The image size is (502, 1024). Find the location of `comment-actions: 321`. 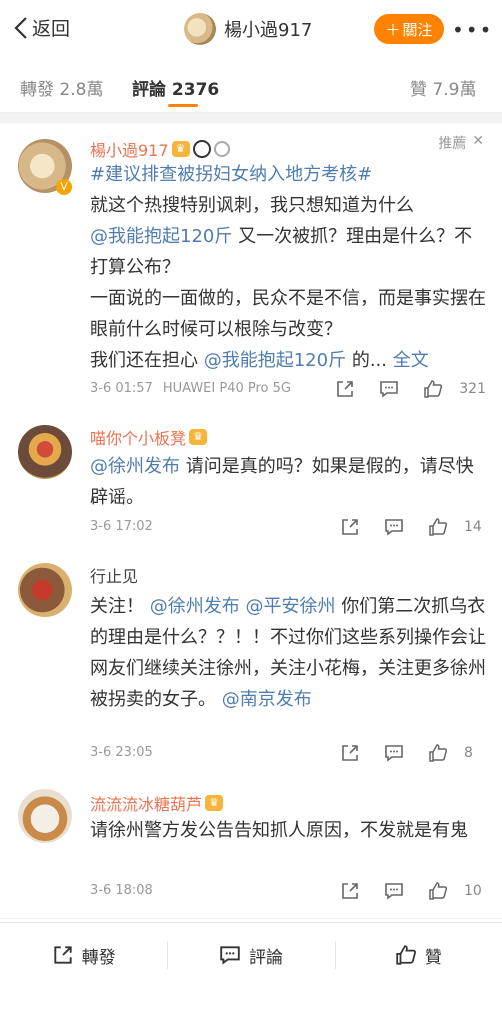

comment-actions: 321 is located at coordinates (404, 389).